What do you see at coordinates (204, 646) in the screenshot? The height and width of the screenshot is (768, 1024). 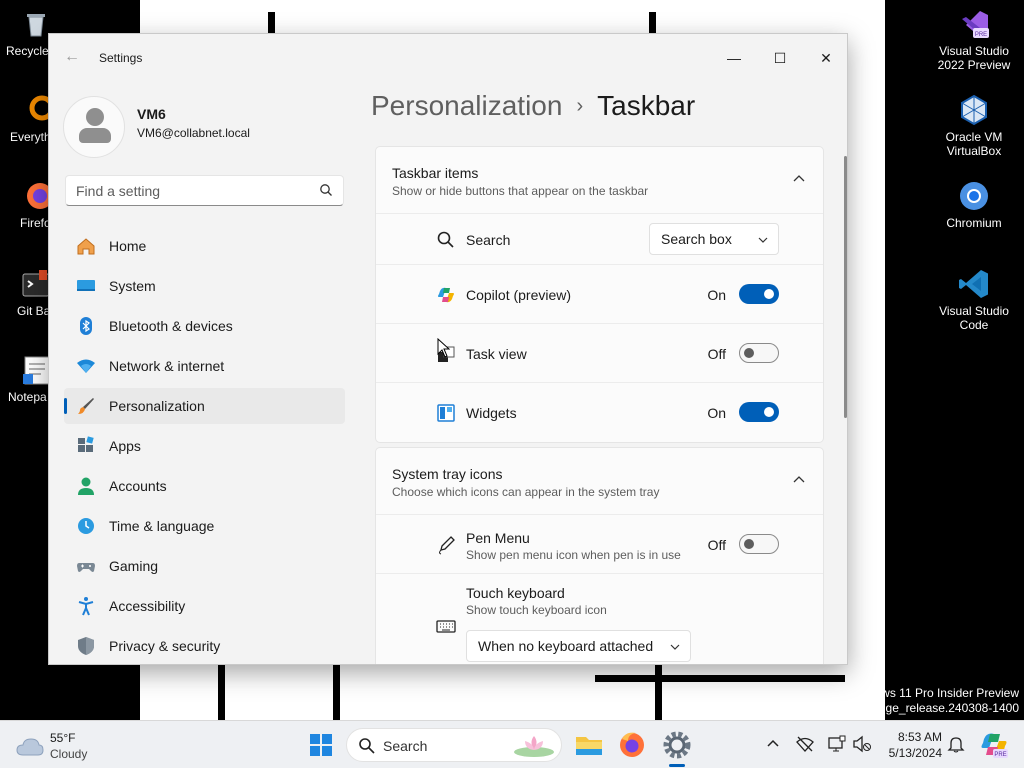 I see `sidebar-item-privacy: Privacy & security` at bounding box center [204, 646].